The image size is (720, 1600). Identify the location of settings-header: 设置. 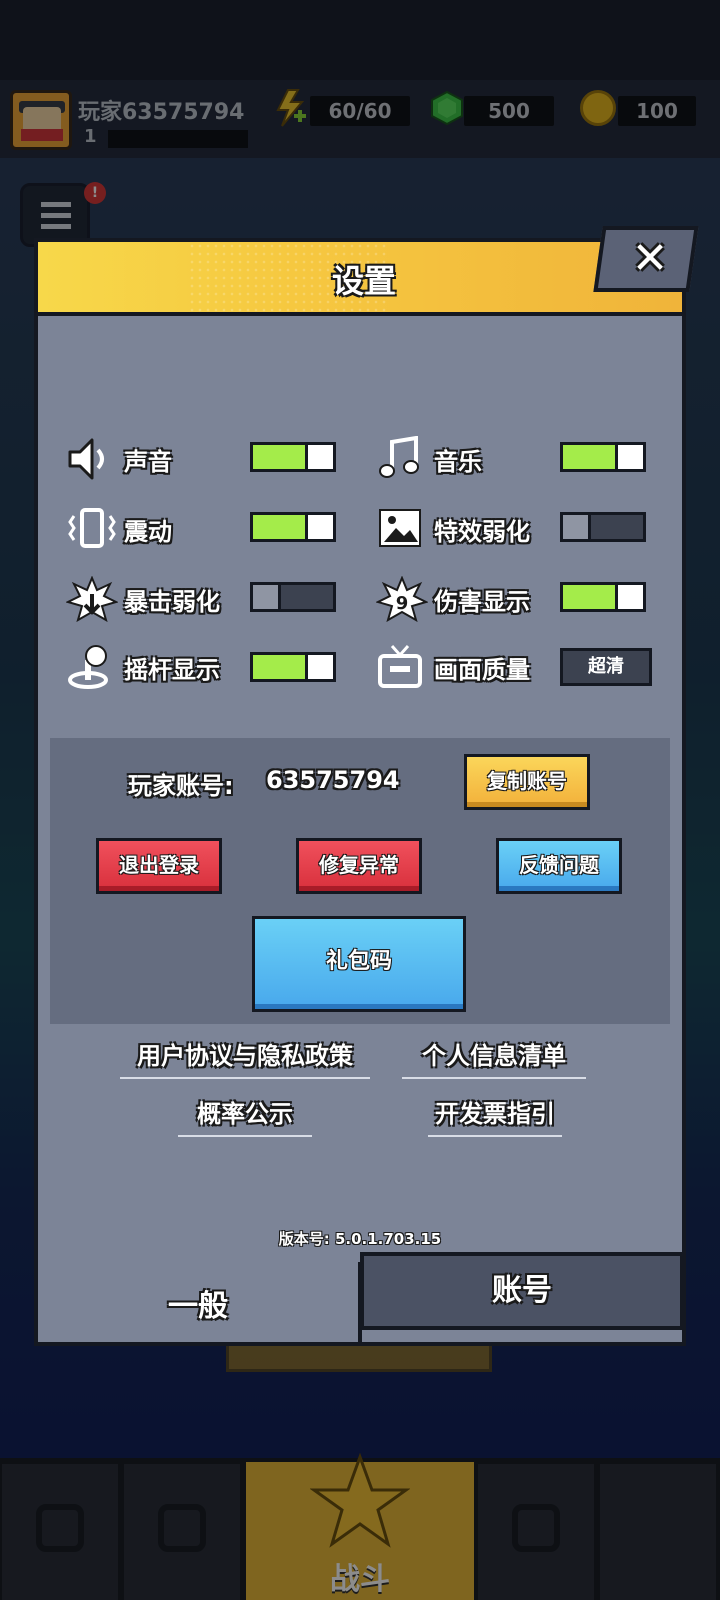
(360, 277).